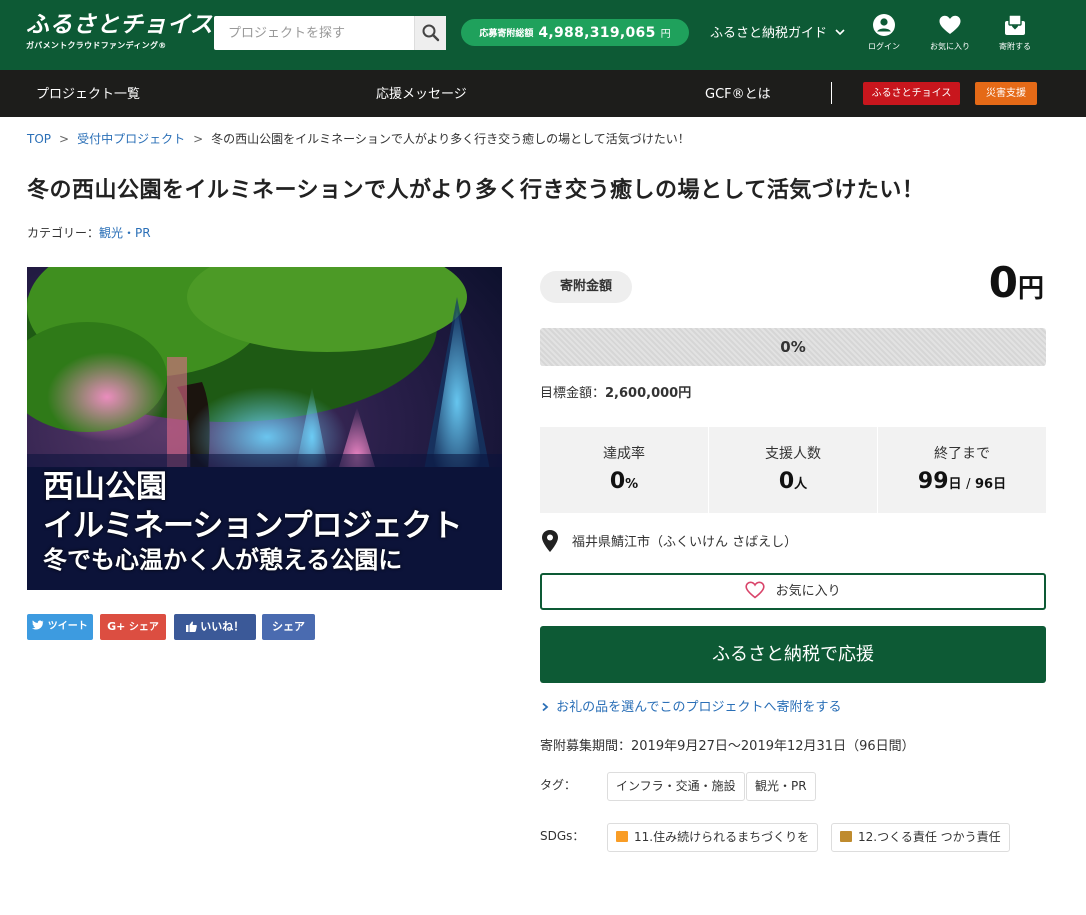 The image size is (1086, 915). What do you see at coordinates (450, 139) in the screenshot?
I see `breadcrumb-current: 冬の西山公園をイルミネーションで人がより多く行き交う癒しの場として活気づけたい！` at bounding box center [450, 139].